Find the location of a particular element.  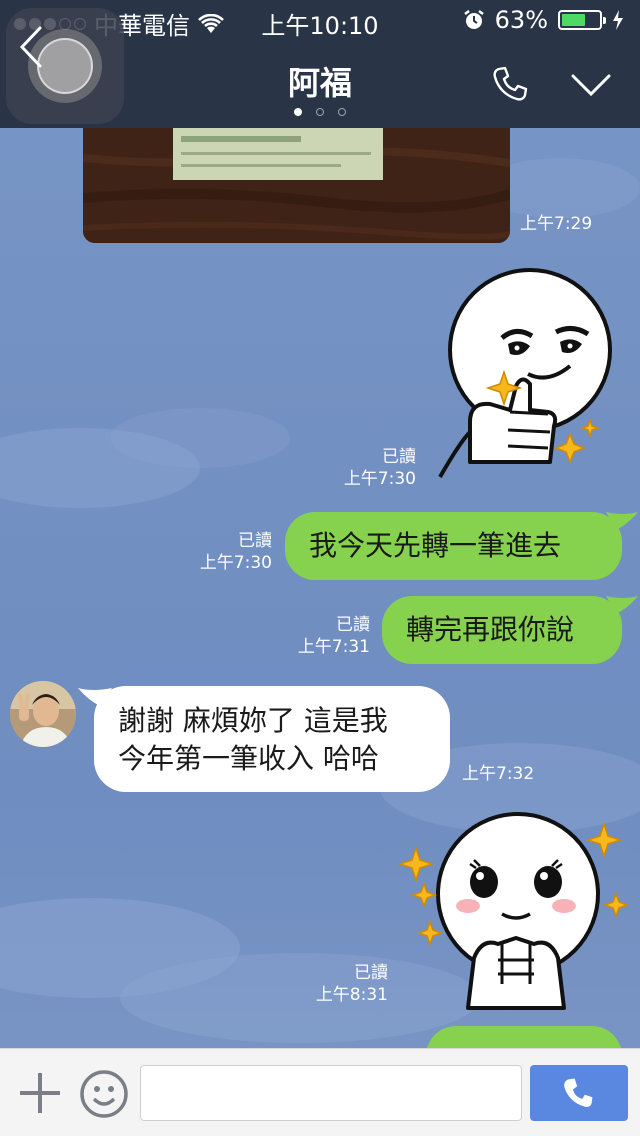

thumbs-up-sticker is located at coordinates (530, 377).